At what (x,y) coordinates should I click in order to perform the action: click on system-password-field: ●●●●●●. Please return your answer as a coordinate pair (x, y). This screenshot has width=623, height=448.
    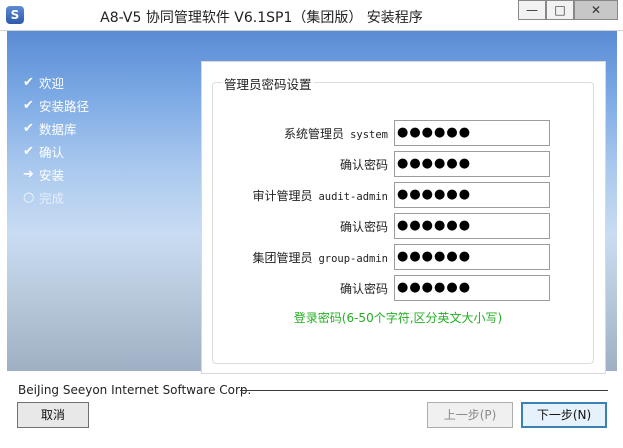
    Looking at the image, I should click on (472, 133).